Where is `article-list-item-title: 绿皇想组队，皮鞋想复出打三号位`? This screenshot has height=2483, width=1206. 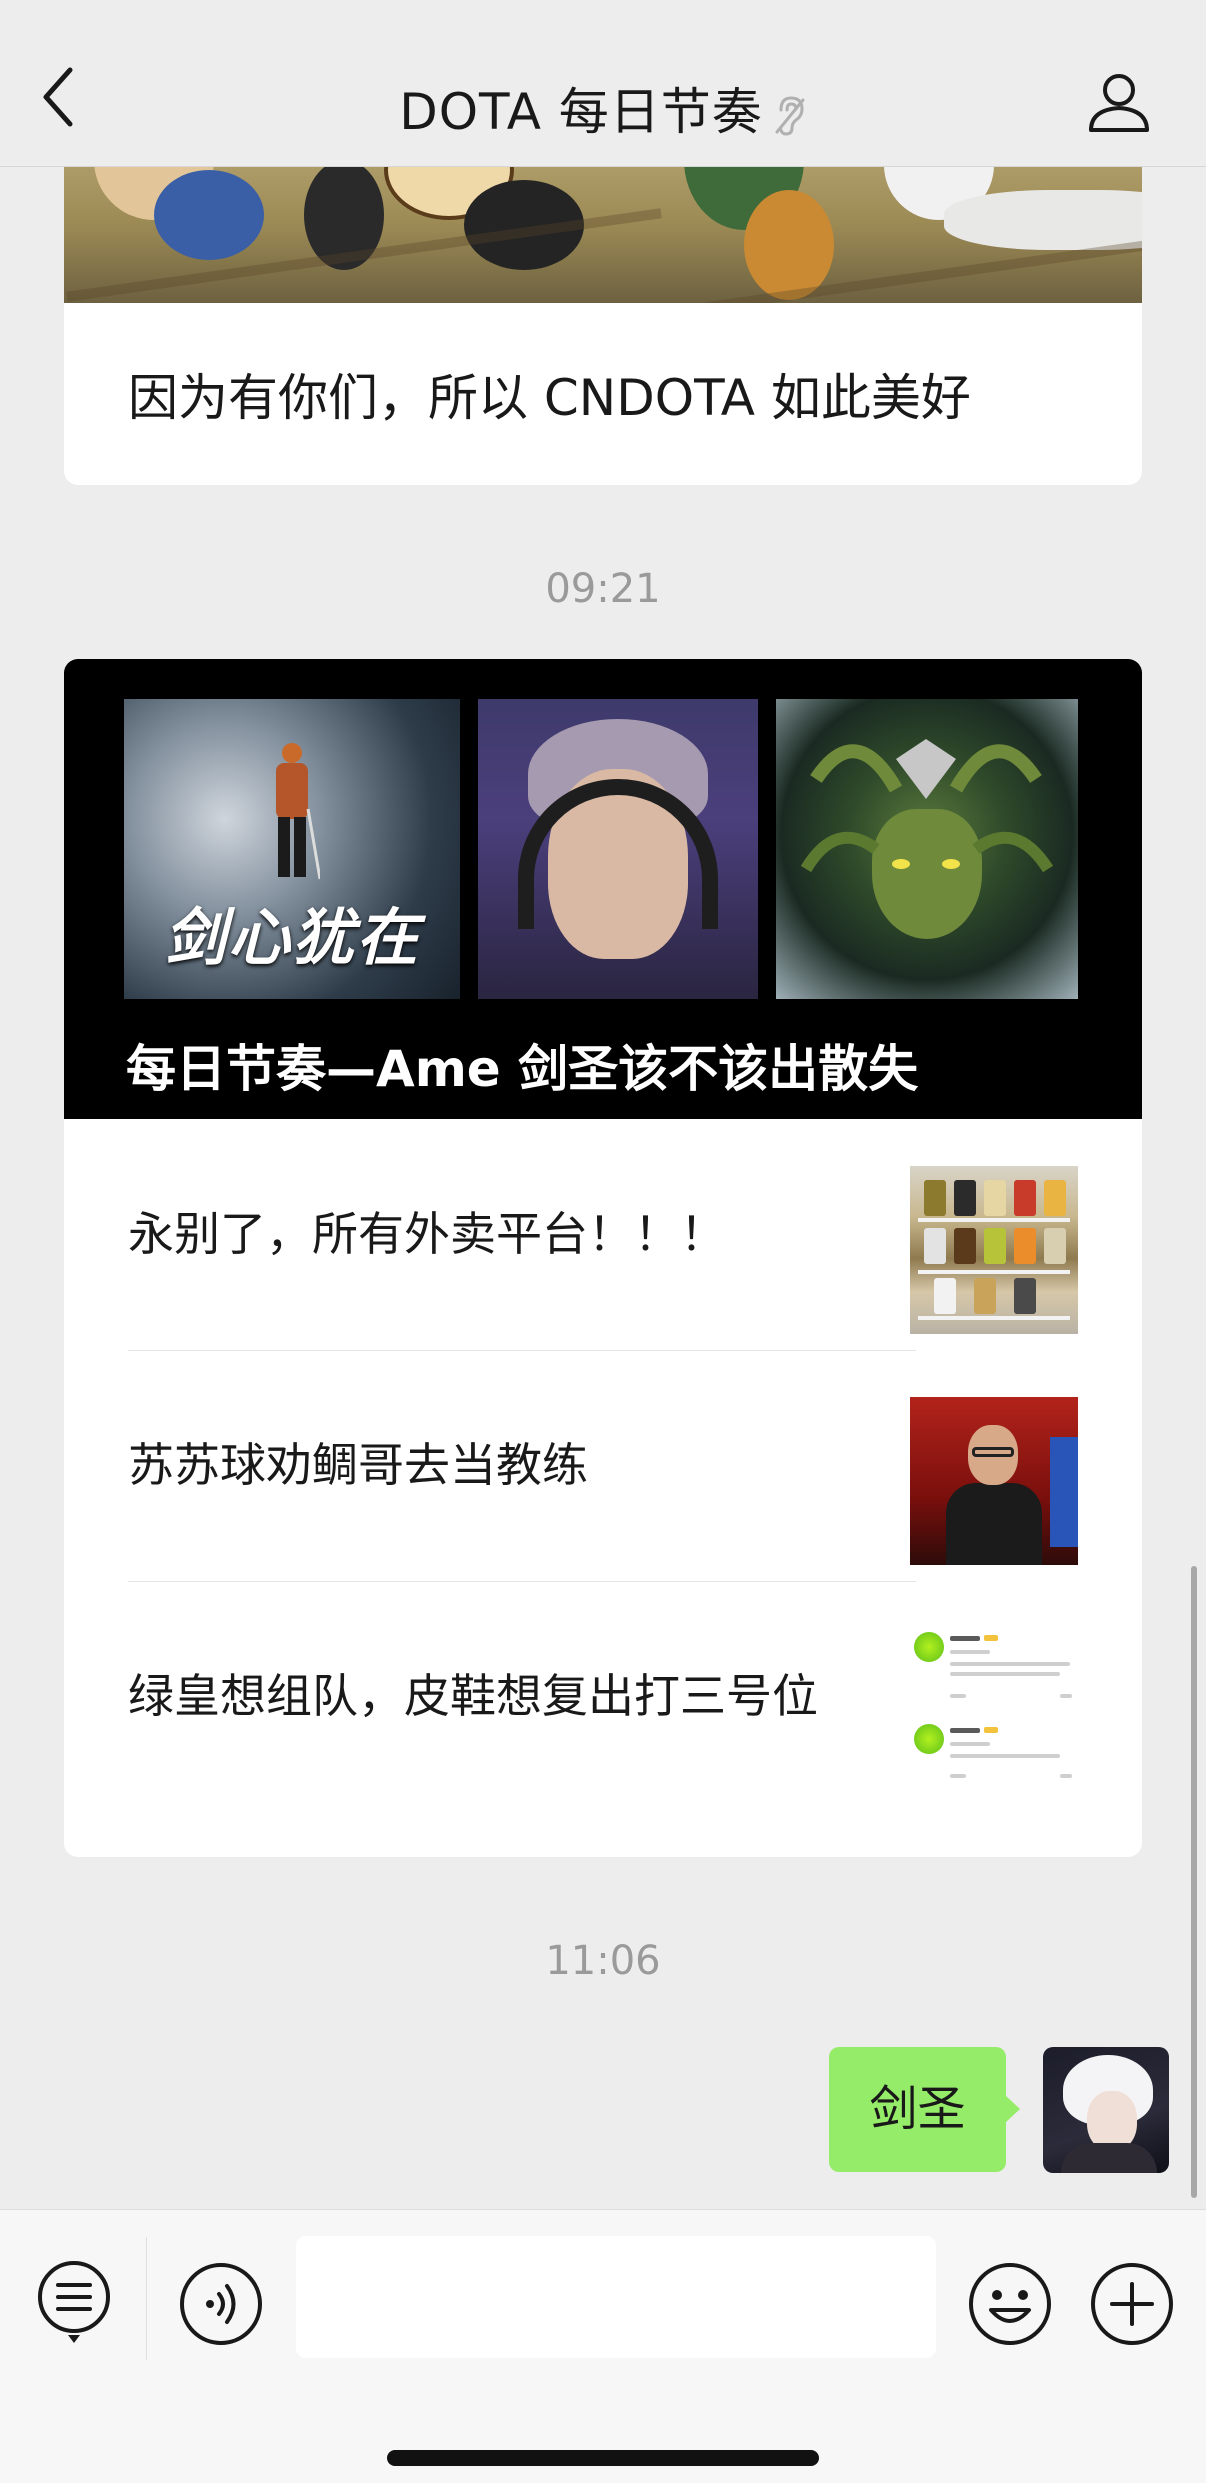
article-list-item-title: 绿皇想组队，皮鞋想复出打三号位 is located at coordinates (473, 1696).